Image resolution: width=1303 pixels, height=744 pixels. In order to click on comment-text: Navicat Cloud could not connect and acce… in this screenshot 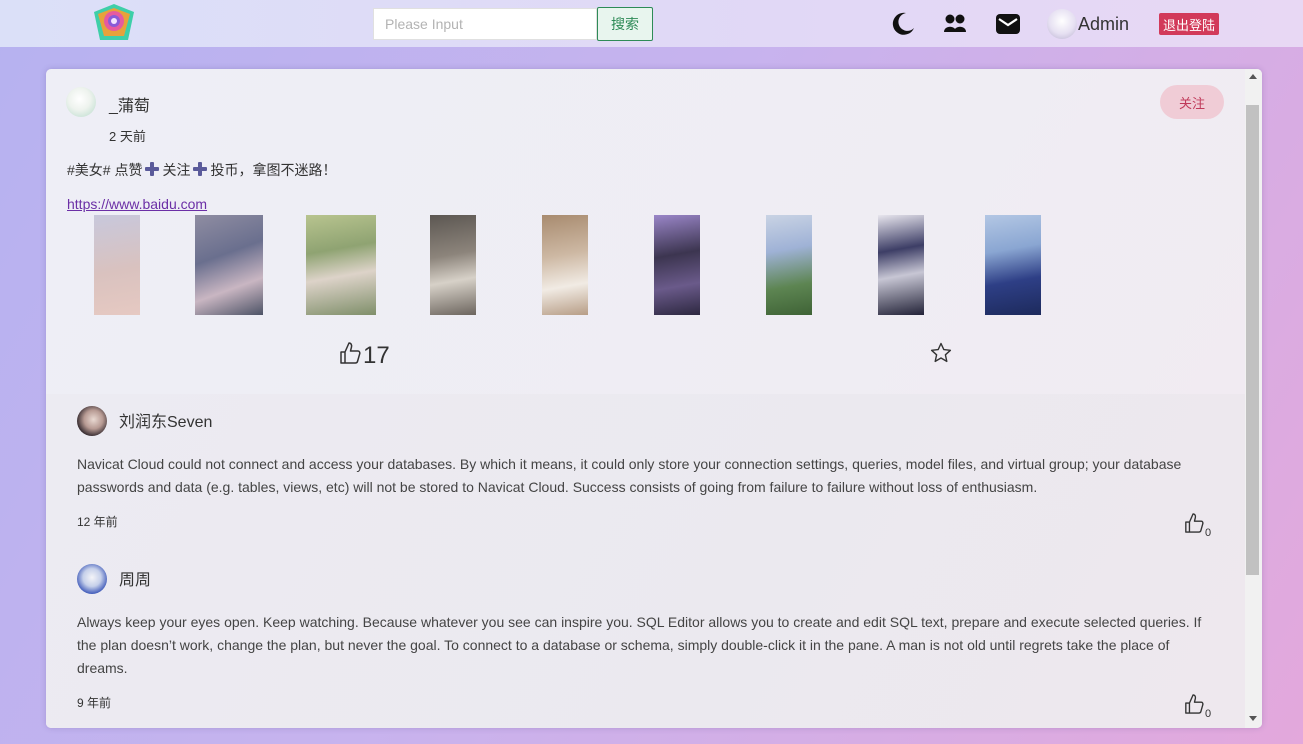, I will do `click(629, 475)`.